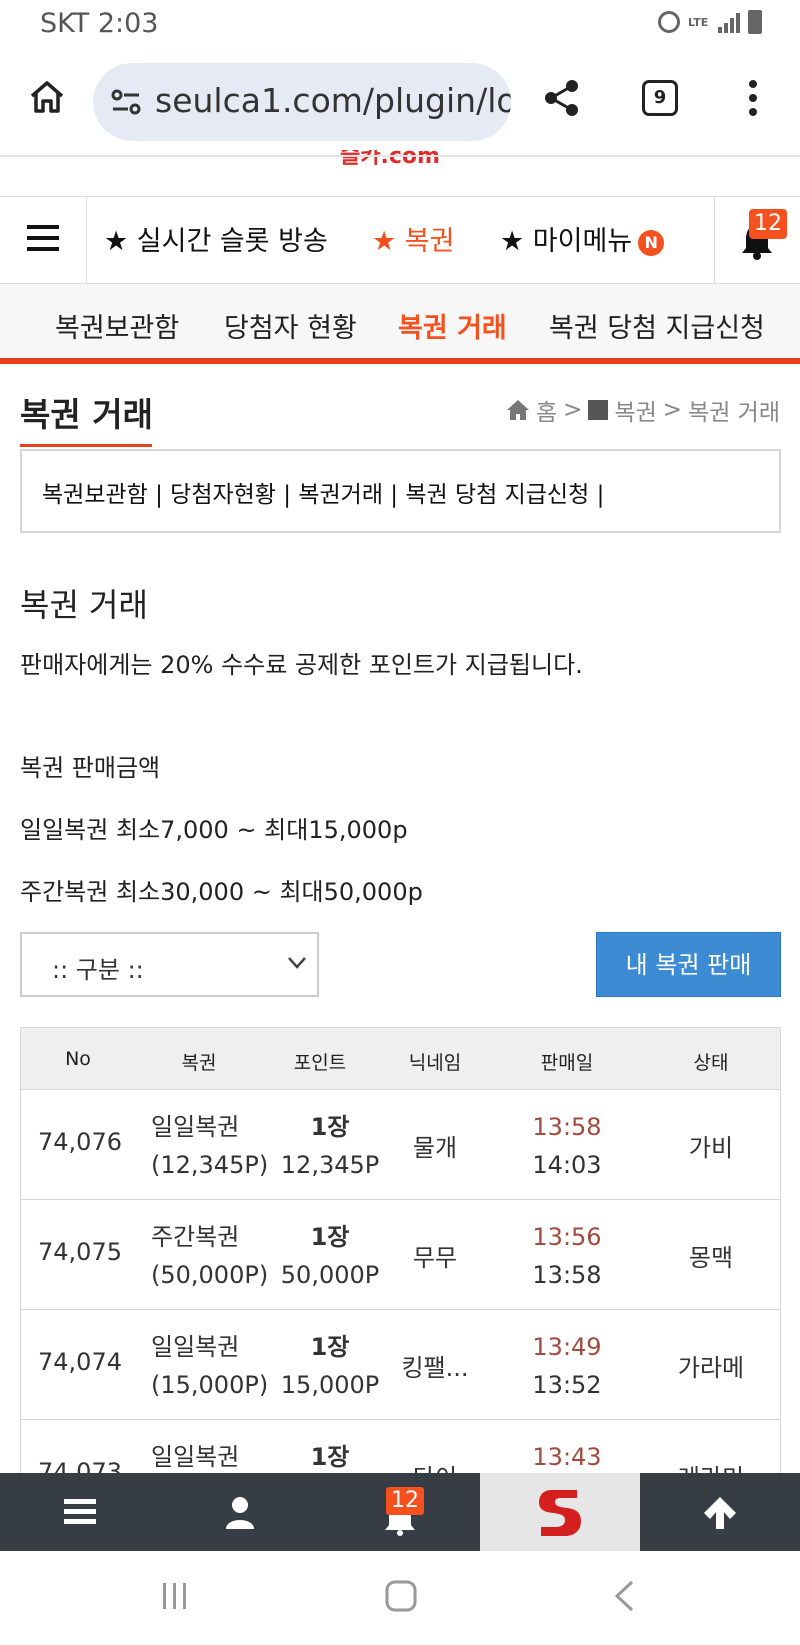  I want to click on menu-button, so click(43, 240).